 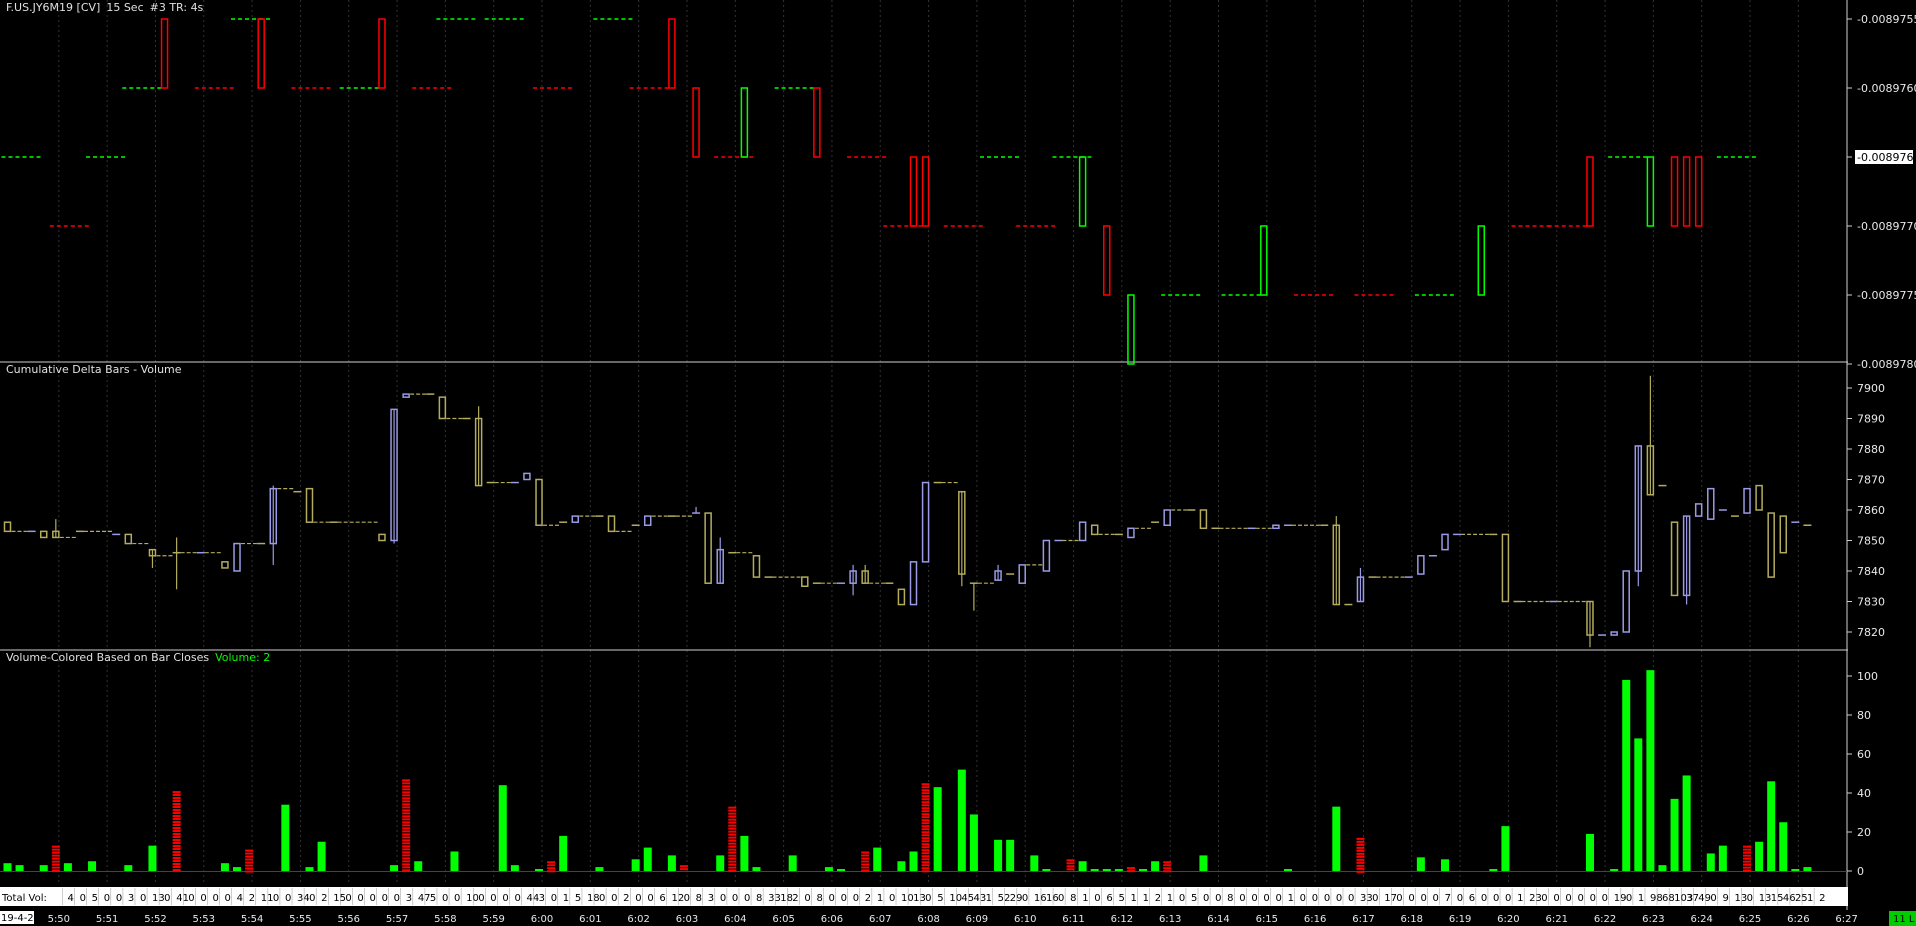 I want to click on total-vol-66: 2, so click(x=868, y=898).